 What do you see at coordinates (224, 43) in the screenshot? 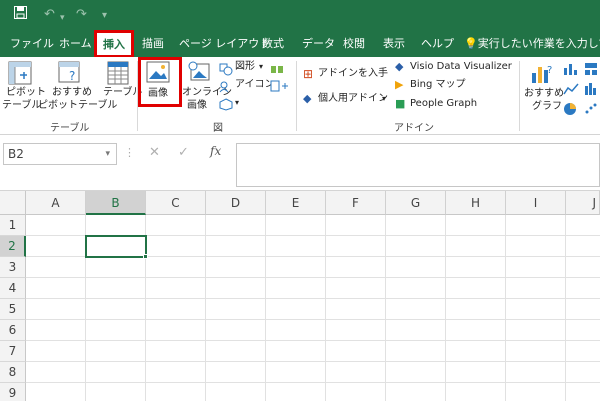
I see `tab-page-layout: ページ レイアウト` at bounding box center [224, 43].